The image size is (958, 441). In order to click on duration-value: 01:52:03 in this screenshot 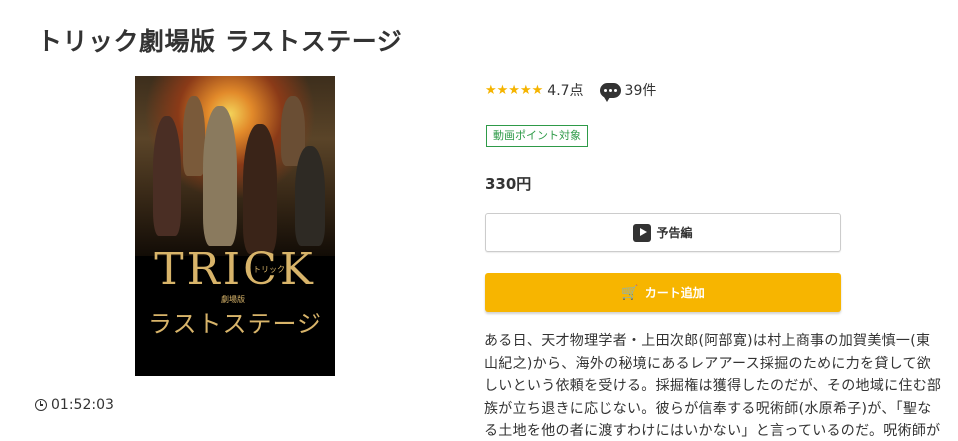, I will do `click(82, 405)`.